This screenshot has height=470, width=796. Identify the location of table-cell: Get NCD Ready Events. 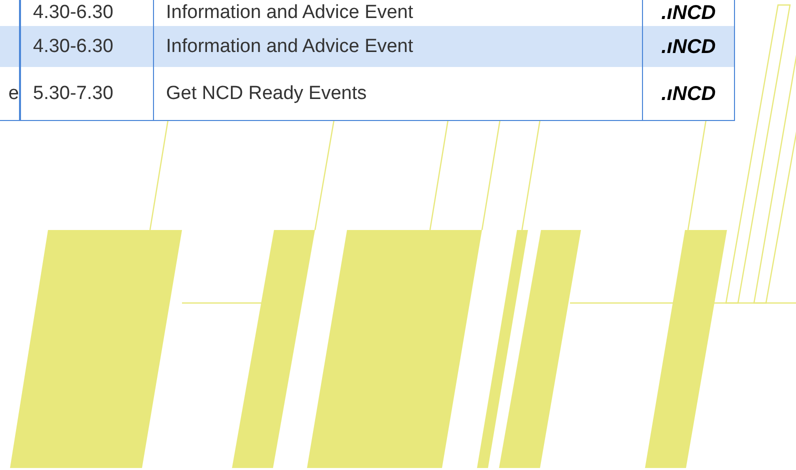
(266, 94).